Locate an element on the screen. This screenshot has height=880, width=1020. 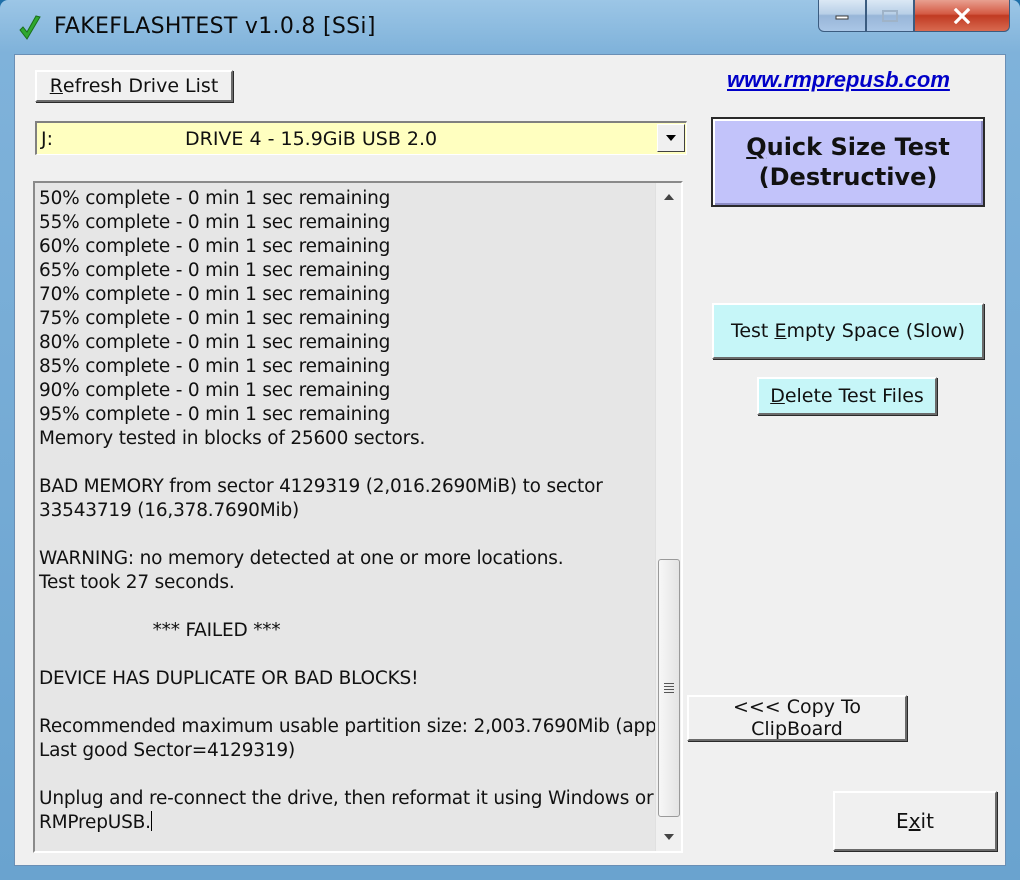
copy-to-clipboard-button: <<< Copy To ClipBoard is located at coordinates (797, 718).